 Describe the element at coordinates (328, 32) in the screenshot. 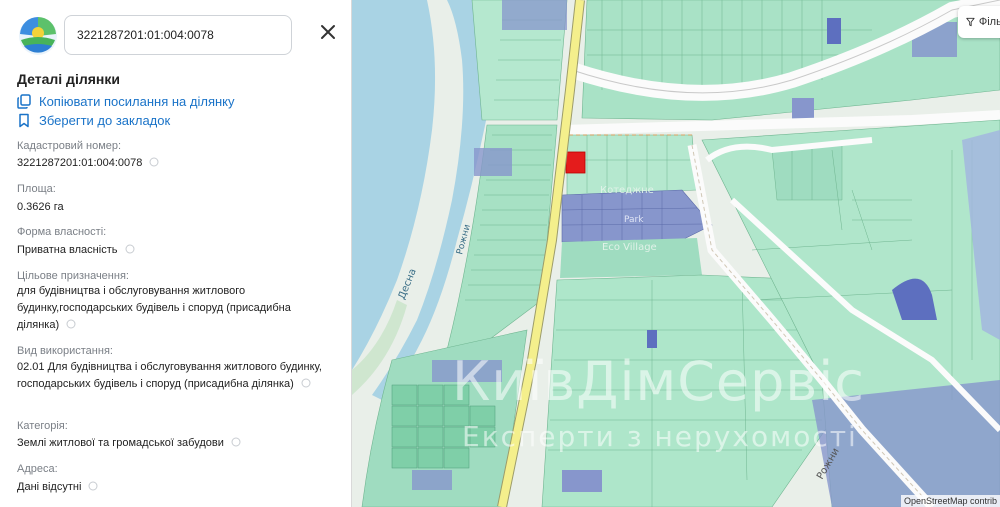

I see `close-icon` at that location.